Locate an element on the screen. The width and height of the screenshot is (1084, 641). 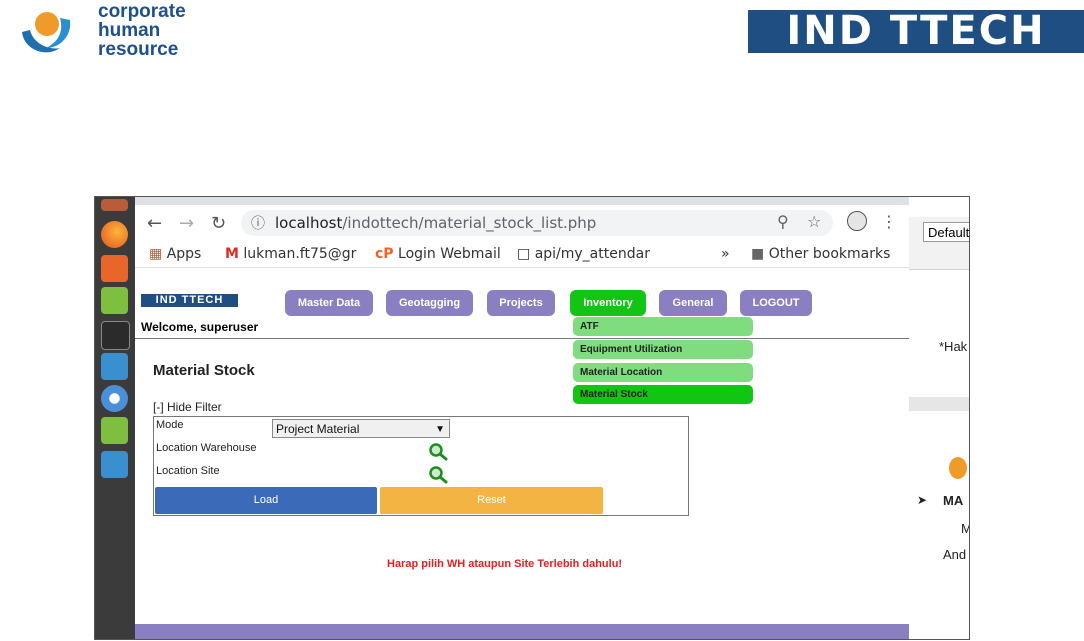
menu-master-data: Master Data is located at coordinates (329, 303).